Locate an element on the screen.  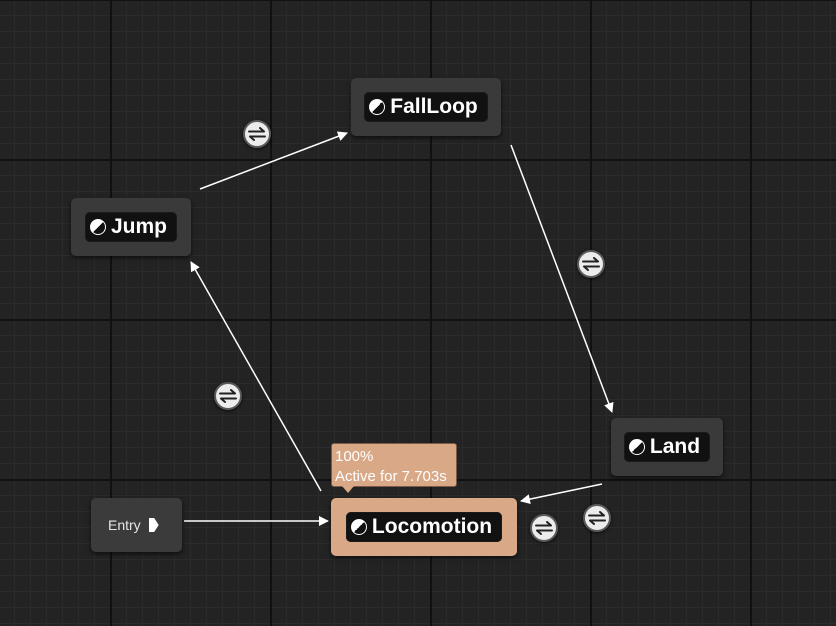
state-falloop-title: FallLoop is located at coordinates (426, 107).